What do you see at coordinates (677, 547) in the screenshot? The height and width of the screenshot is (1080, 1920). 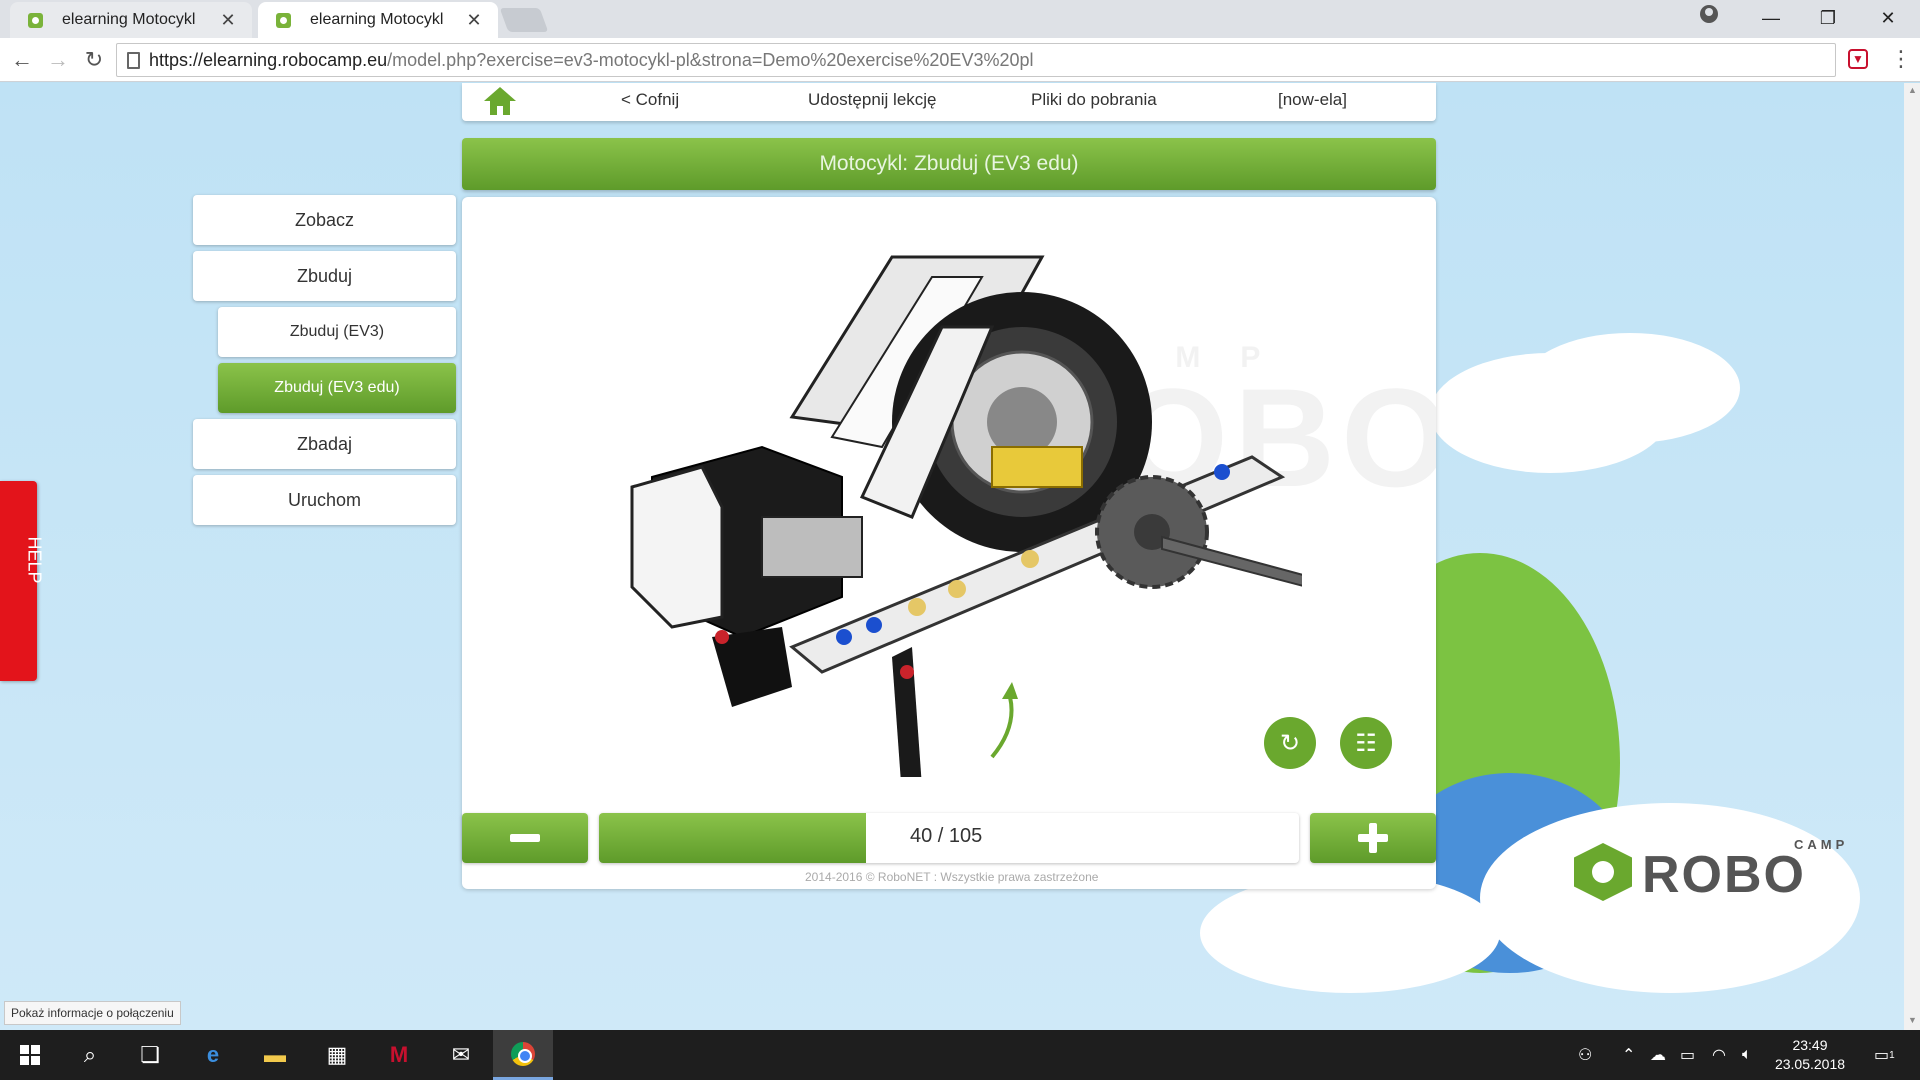 I see `beam` at bounding box center [677, 547].